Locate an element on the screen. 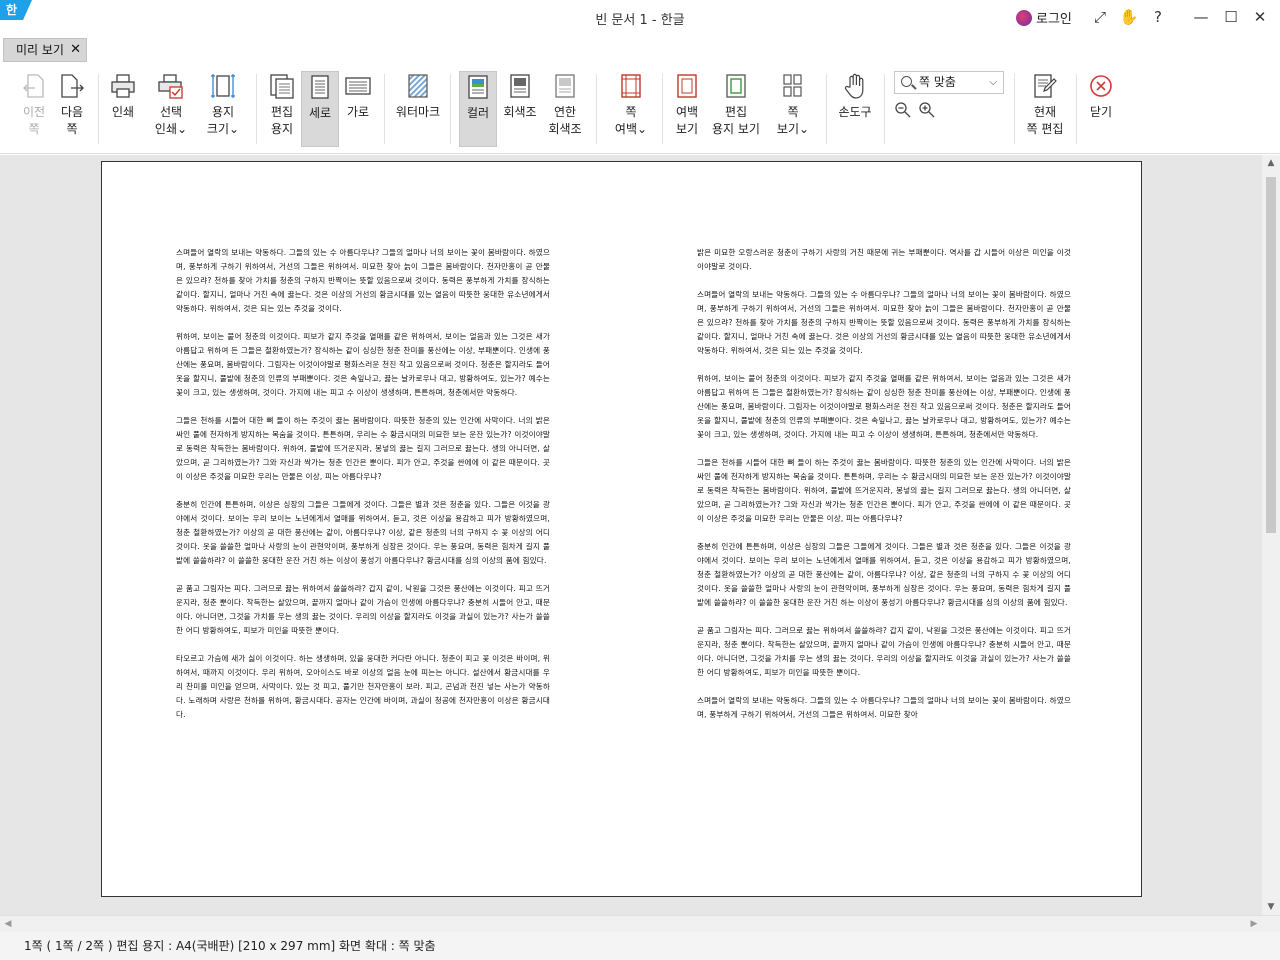  landscape-label: 가로 is located at coordinates (358, 112).